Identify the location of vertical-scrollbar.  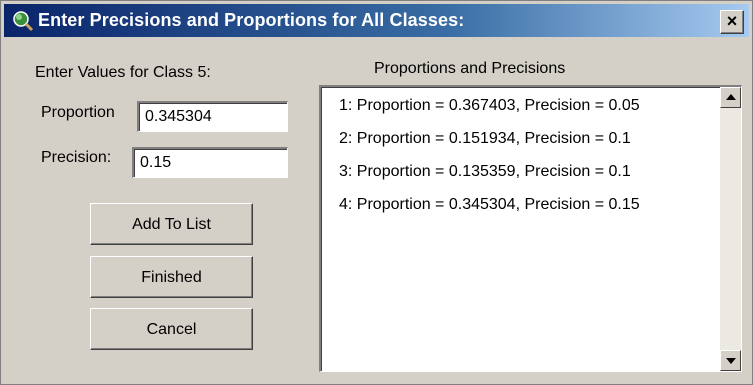
(730, 229).